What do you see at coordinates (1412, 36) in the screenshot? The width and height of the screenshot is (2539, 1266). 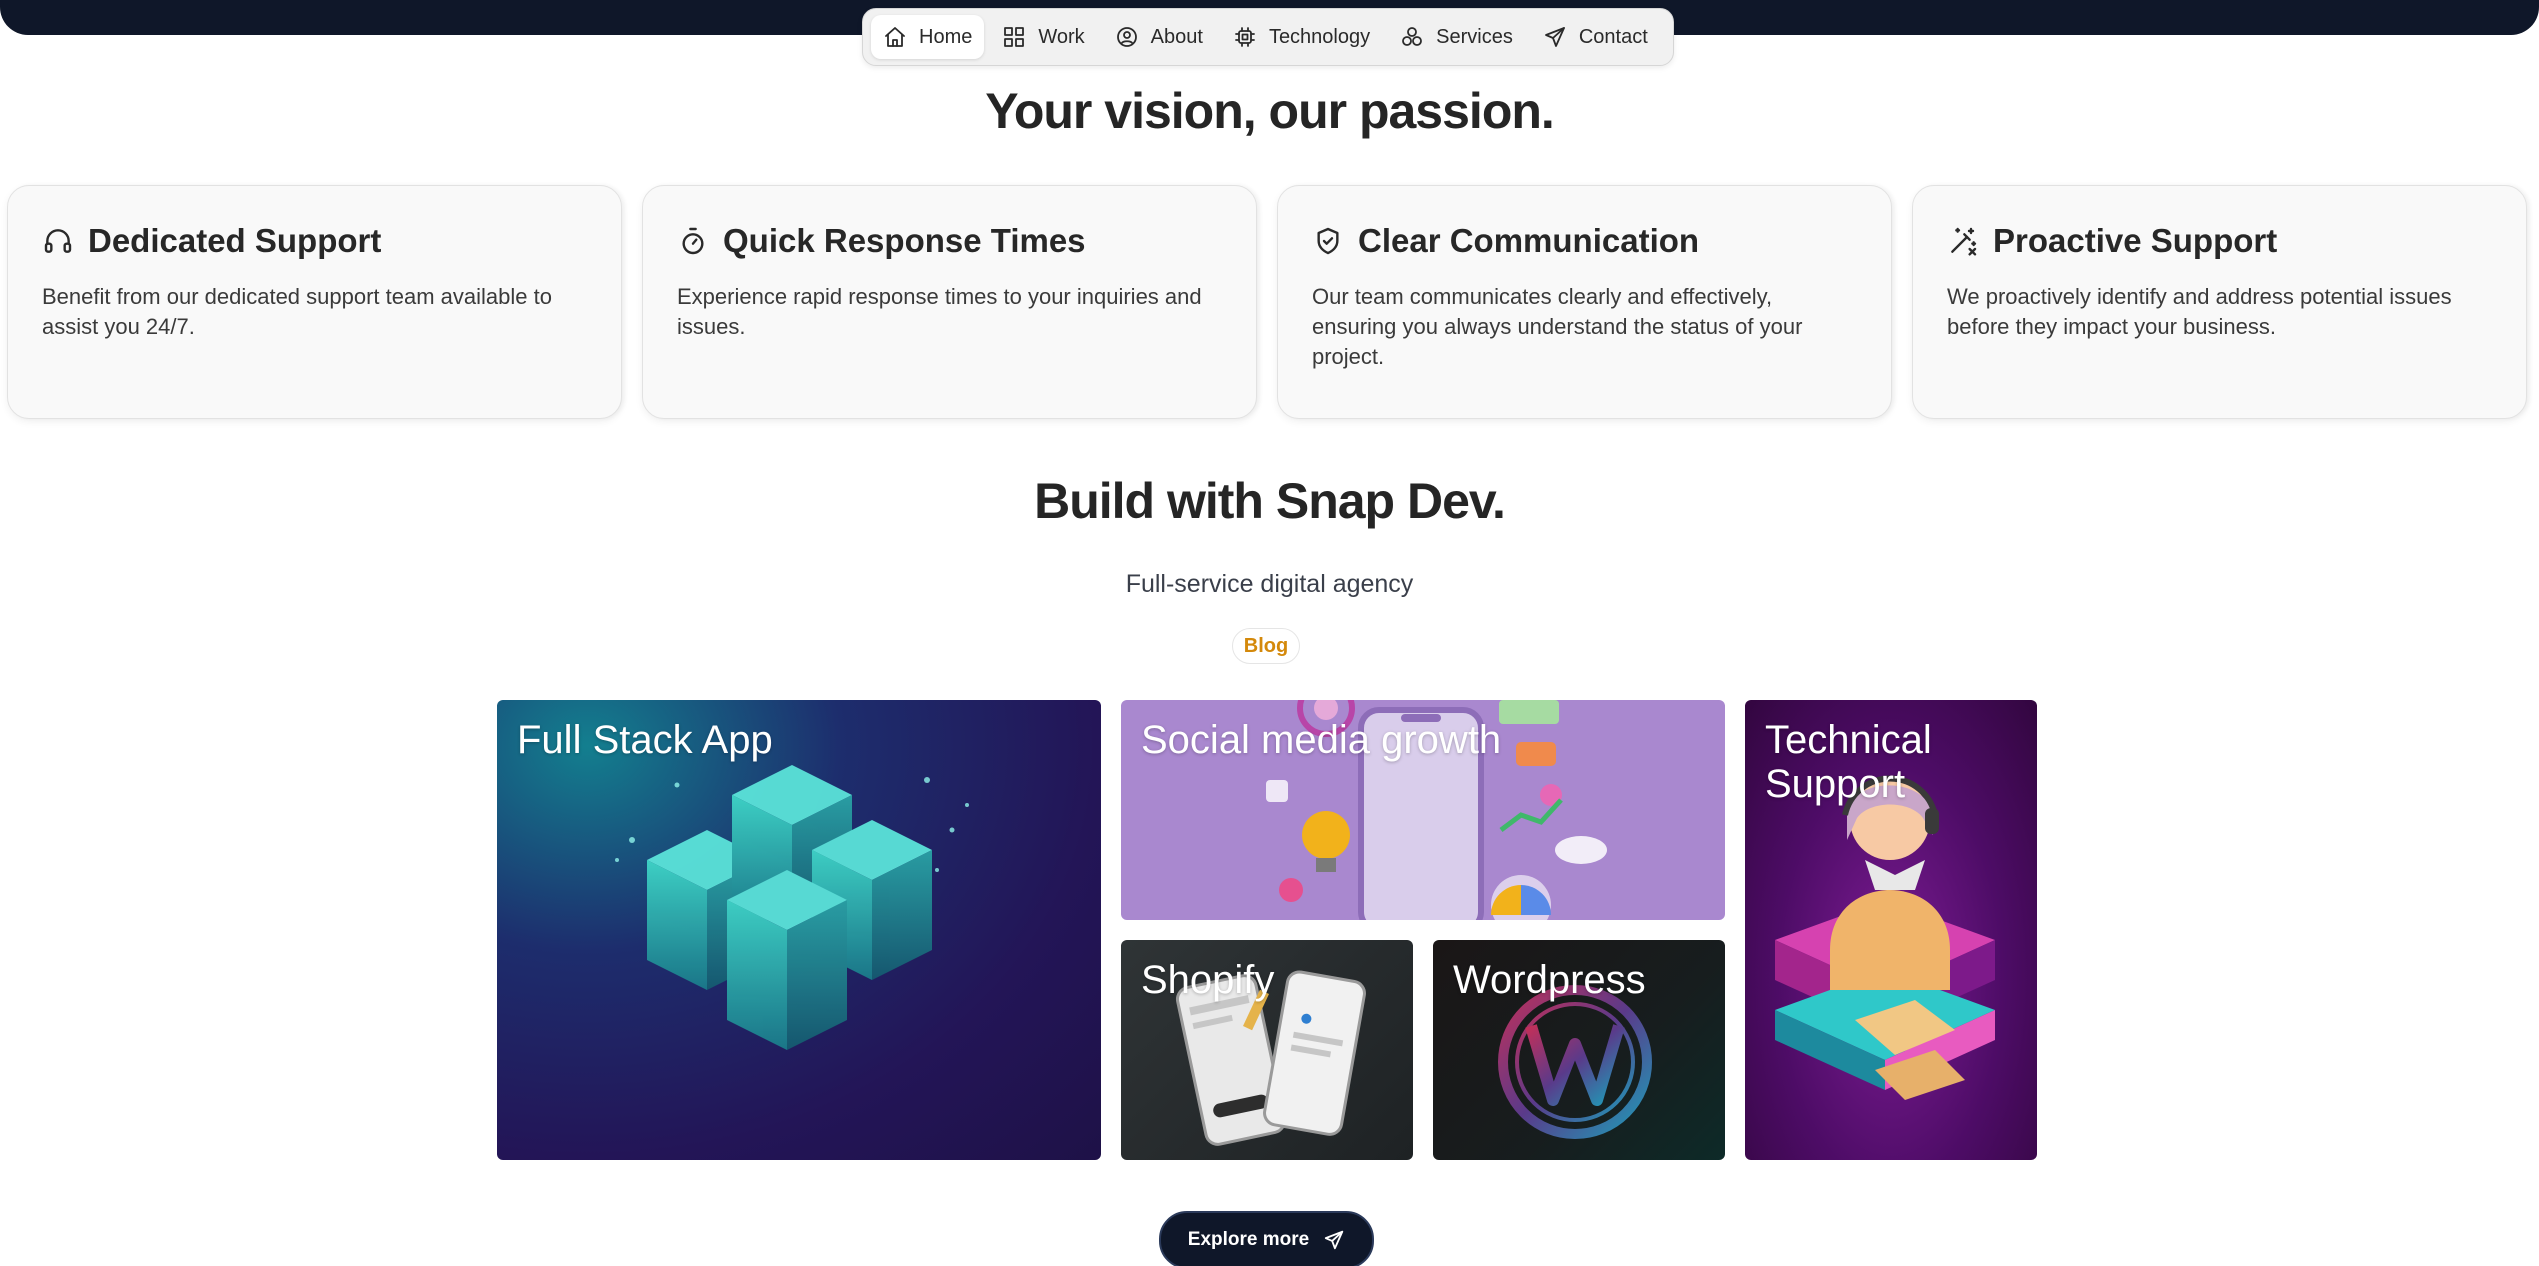 I see `circles-icon` at bounding box center [1412, 36].